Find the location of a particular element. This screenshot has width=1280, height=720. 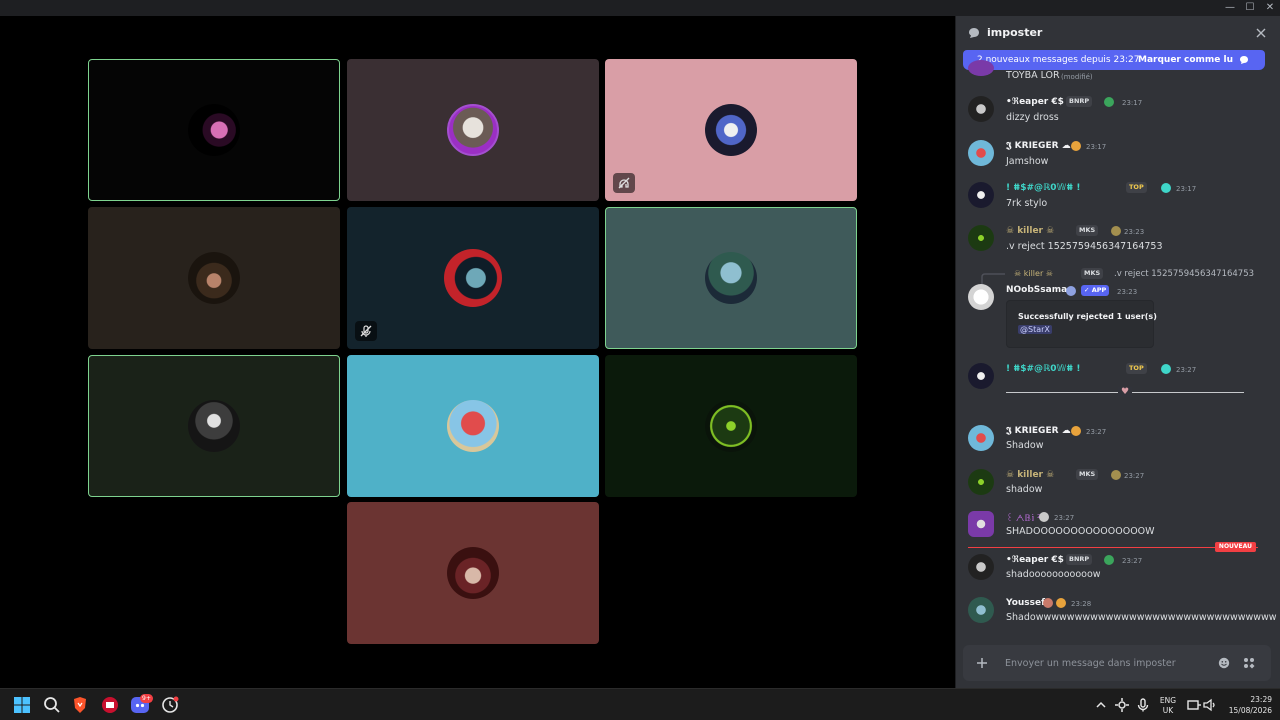

message-item: ! ⵌ$#@ℝ0𝕎ⵌ ! TOP 23:27 ♥ is located at coordinates (1118, 381).